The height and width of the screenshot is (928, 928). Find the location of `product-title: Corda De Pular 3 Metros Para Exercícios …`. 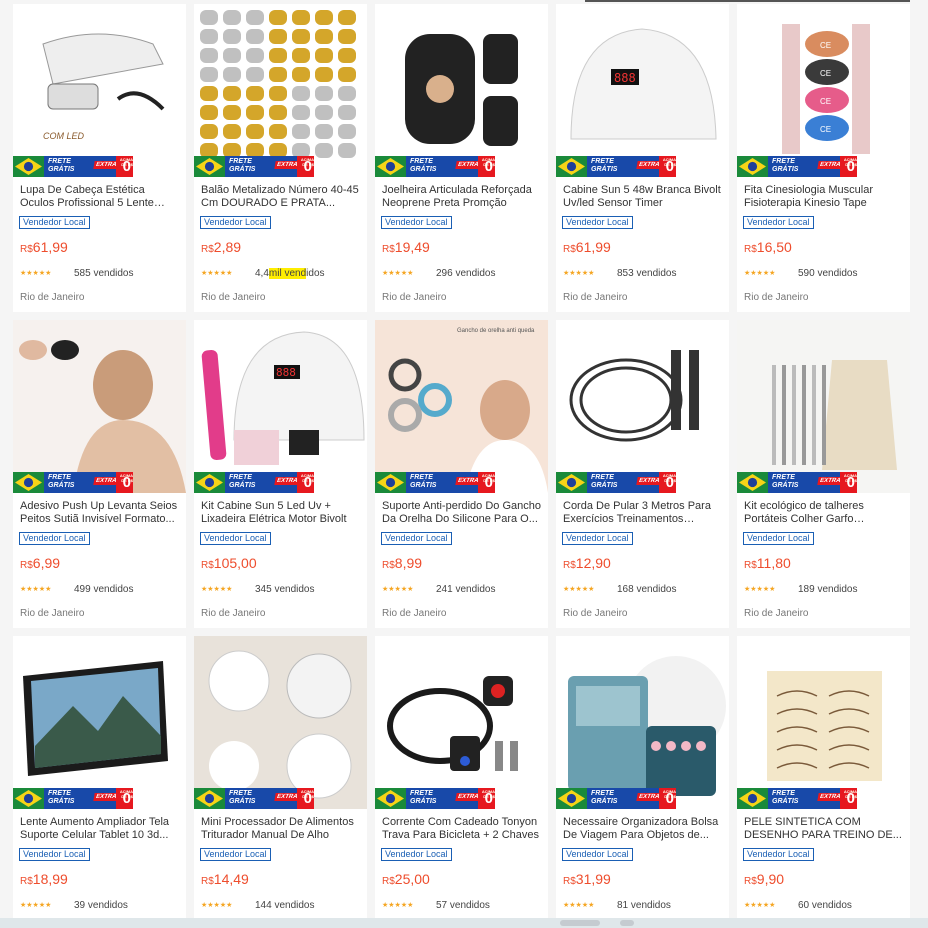

product-title: Corda De Pular 3 Metros Para Exercícios … is located at coordinates (642, 509).